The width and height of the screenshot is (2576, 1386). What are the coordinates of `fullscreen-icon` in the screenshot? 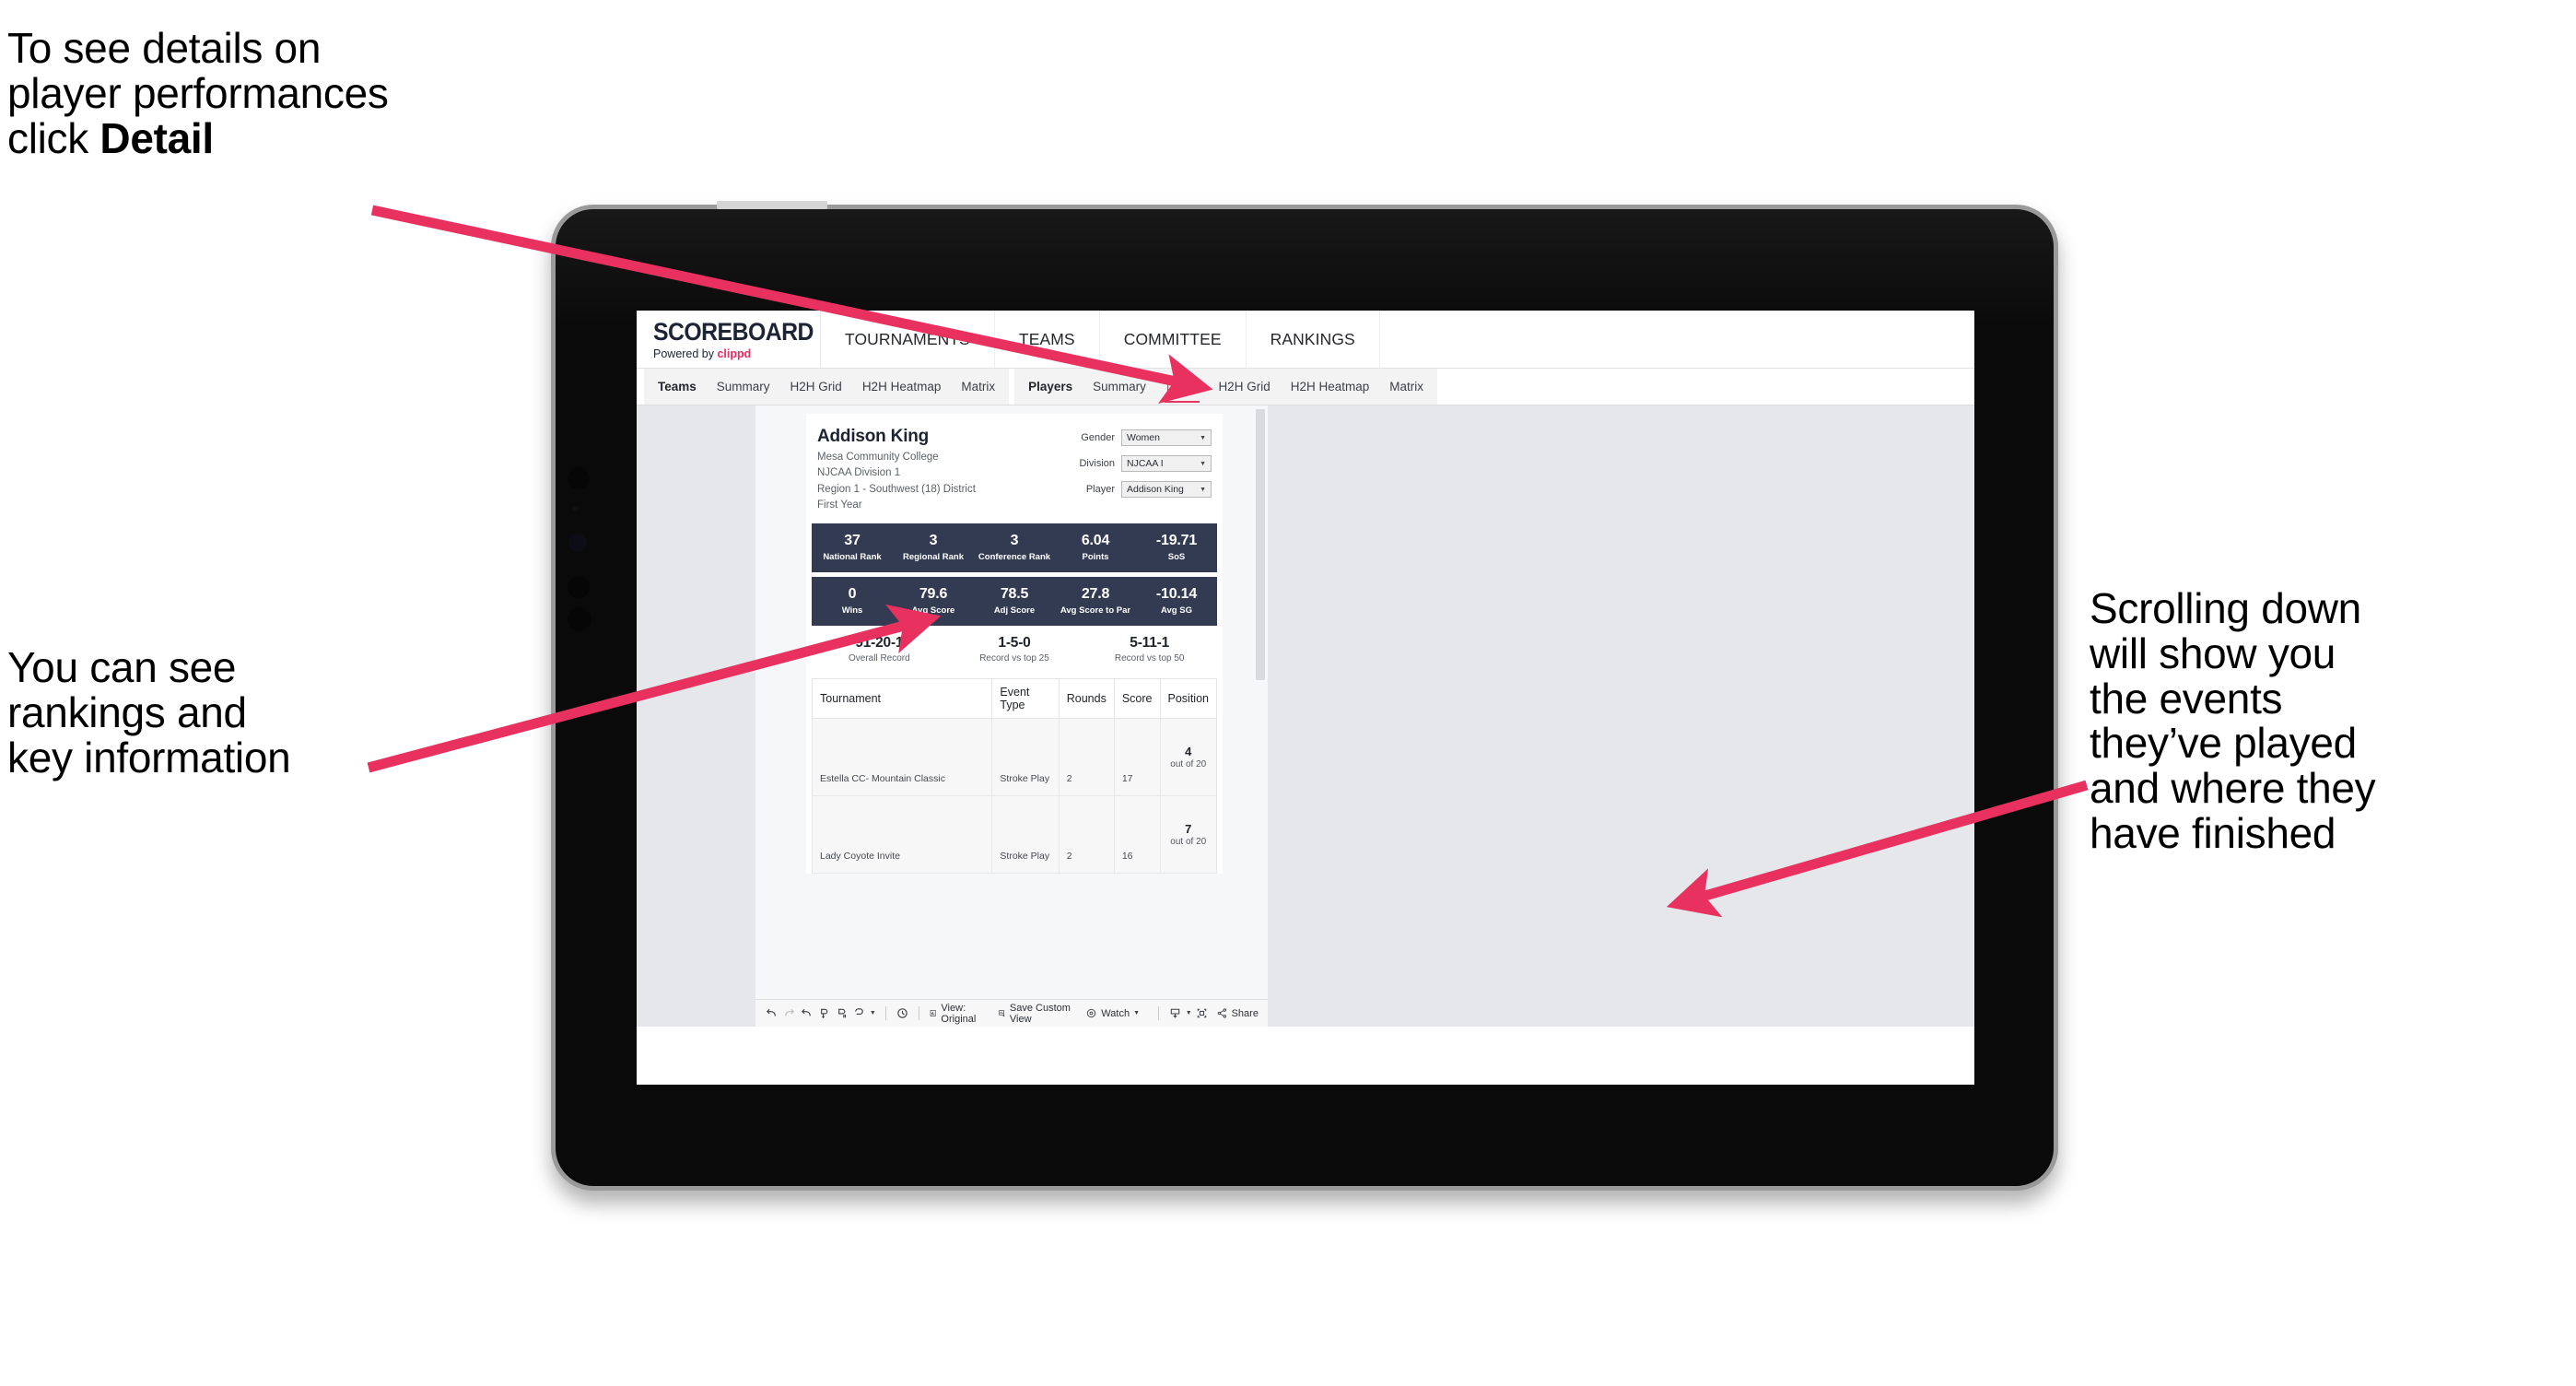 It's located at (1202, 1014).